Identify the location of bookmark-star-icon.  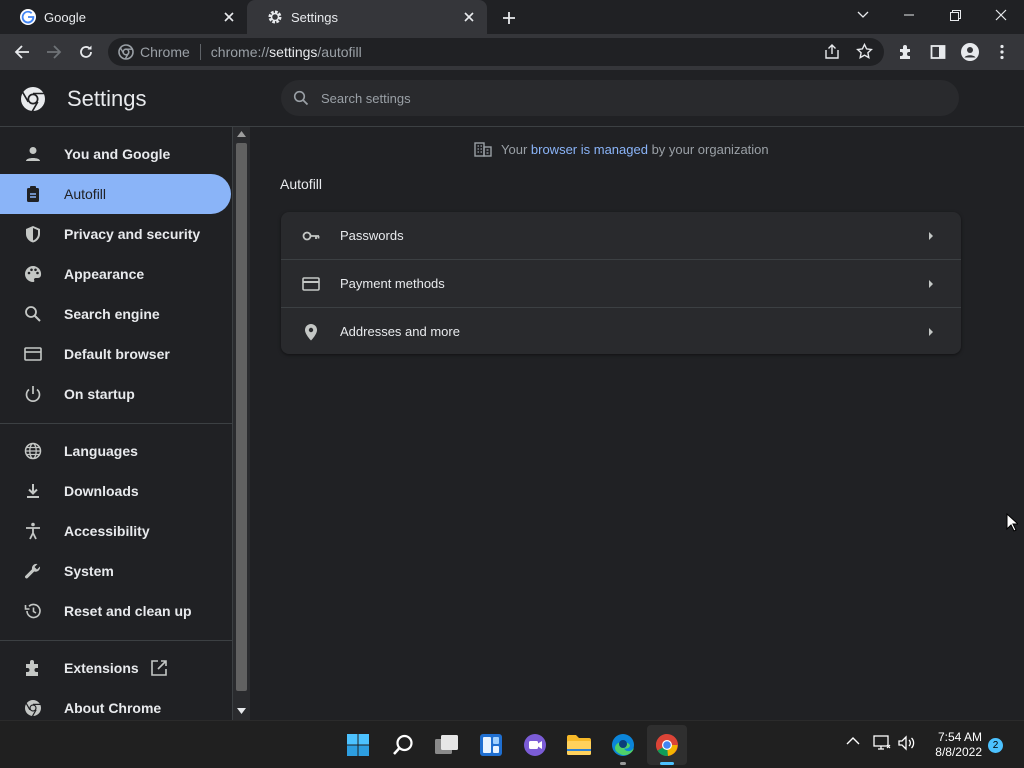
(864, 51).